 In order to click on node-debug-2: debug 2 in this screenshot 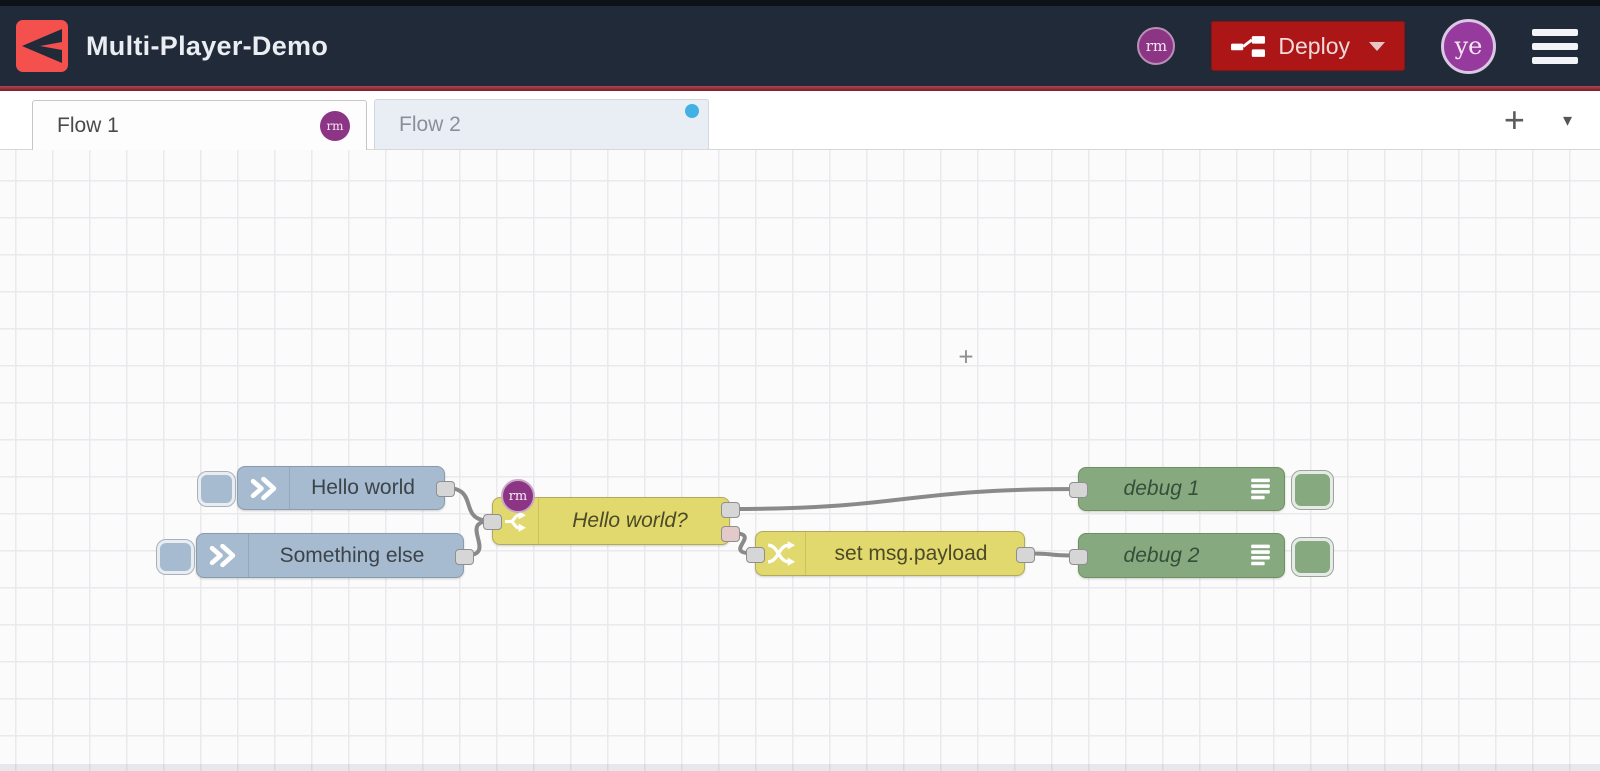, I will do `click(1201, 555)`.